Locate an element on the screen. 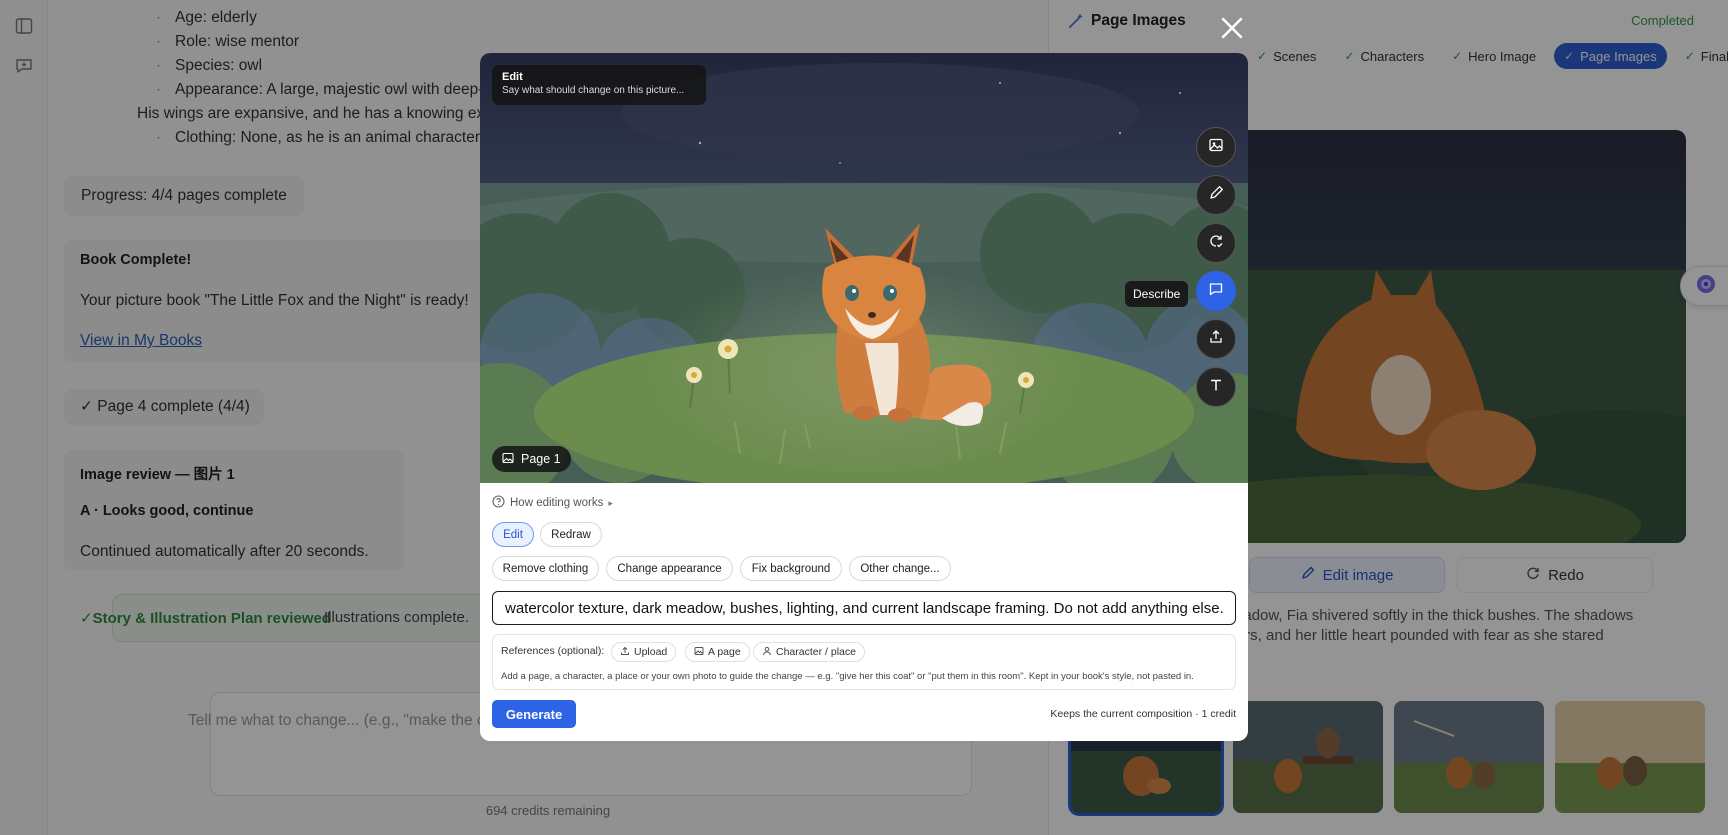 Image resolution: width=1728 pixels, height=835 pixels. person-icon is located at coordinates (767, 652).